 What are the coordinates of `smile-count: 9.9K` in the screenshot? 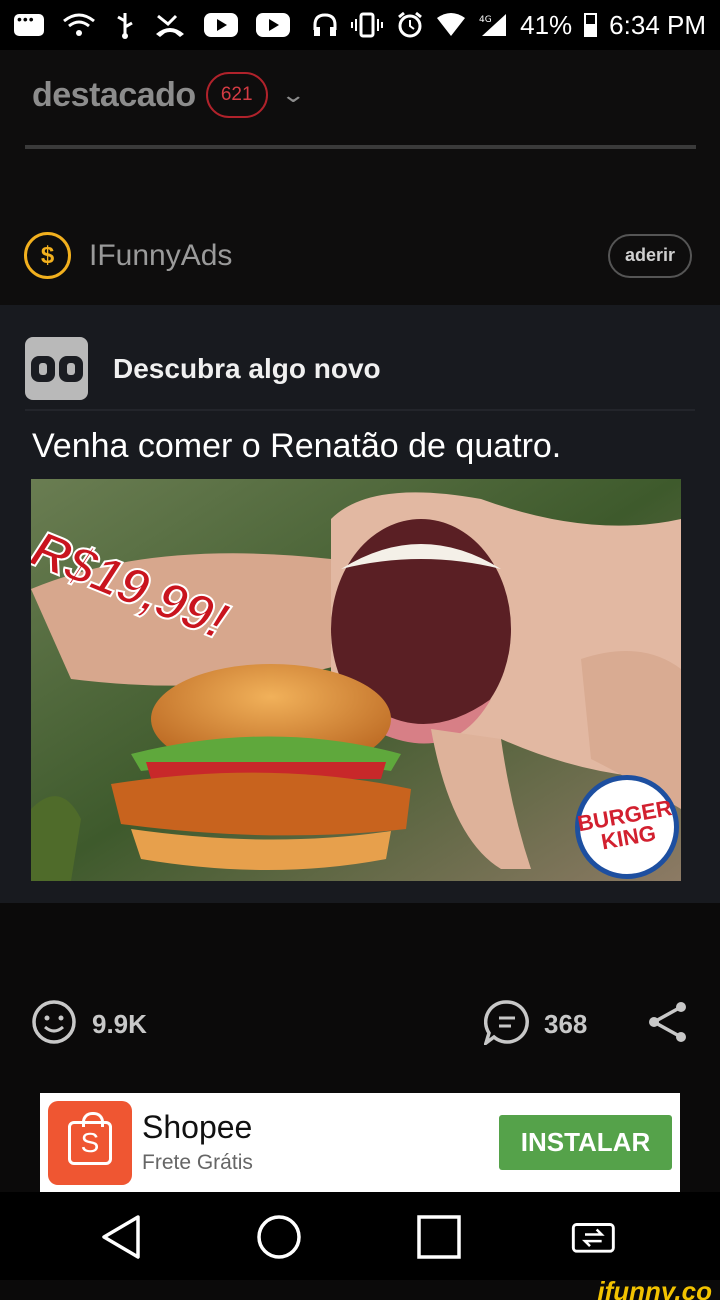 It's located at (119, 1024).